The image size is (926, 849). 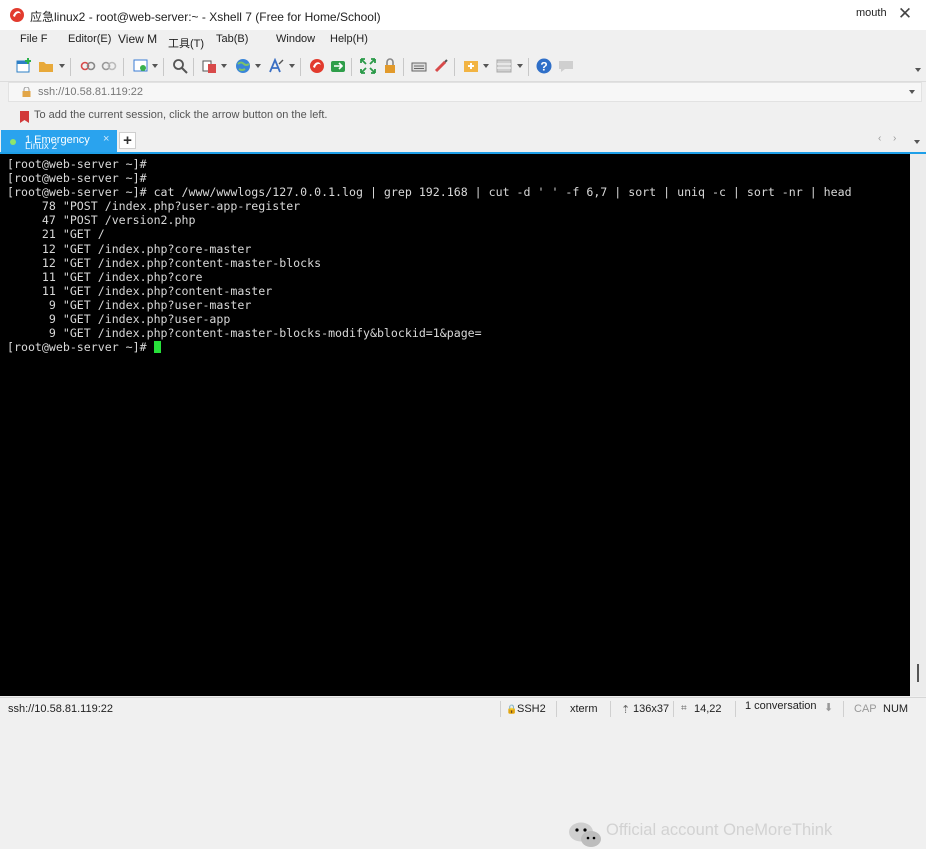 I want to click on find-icon, so click(x=180, y=66).